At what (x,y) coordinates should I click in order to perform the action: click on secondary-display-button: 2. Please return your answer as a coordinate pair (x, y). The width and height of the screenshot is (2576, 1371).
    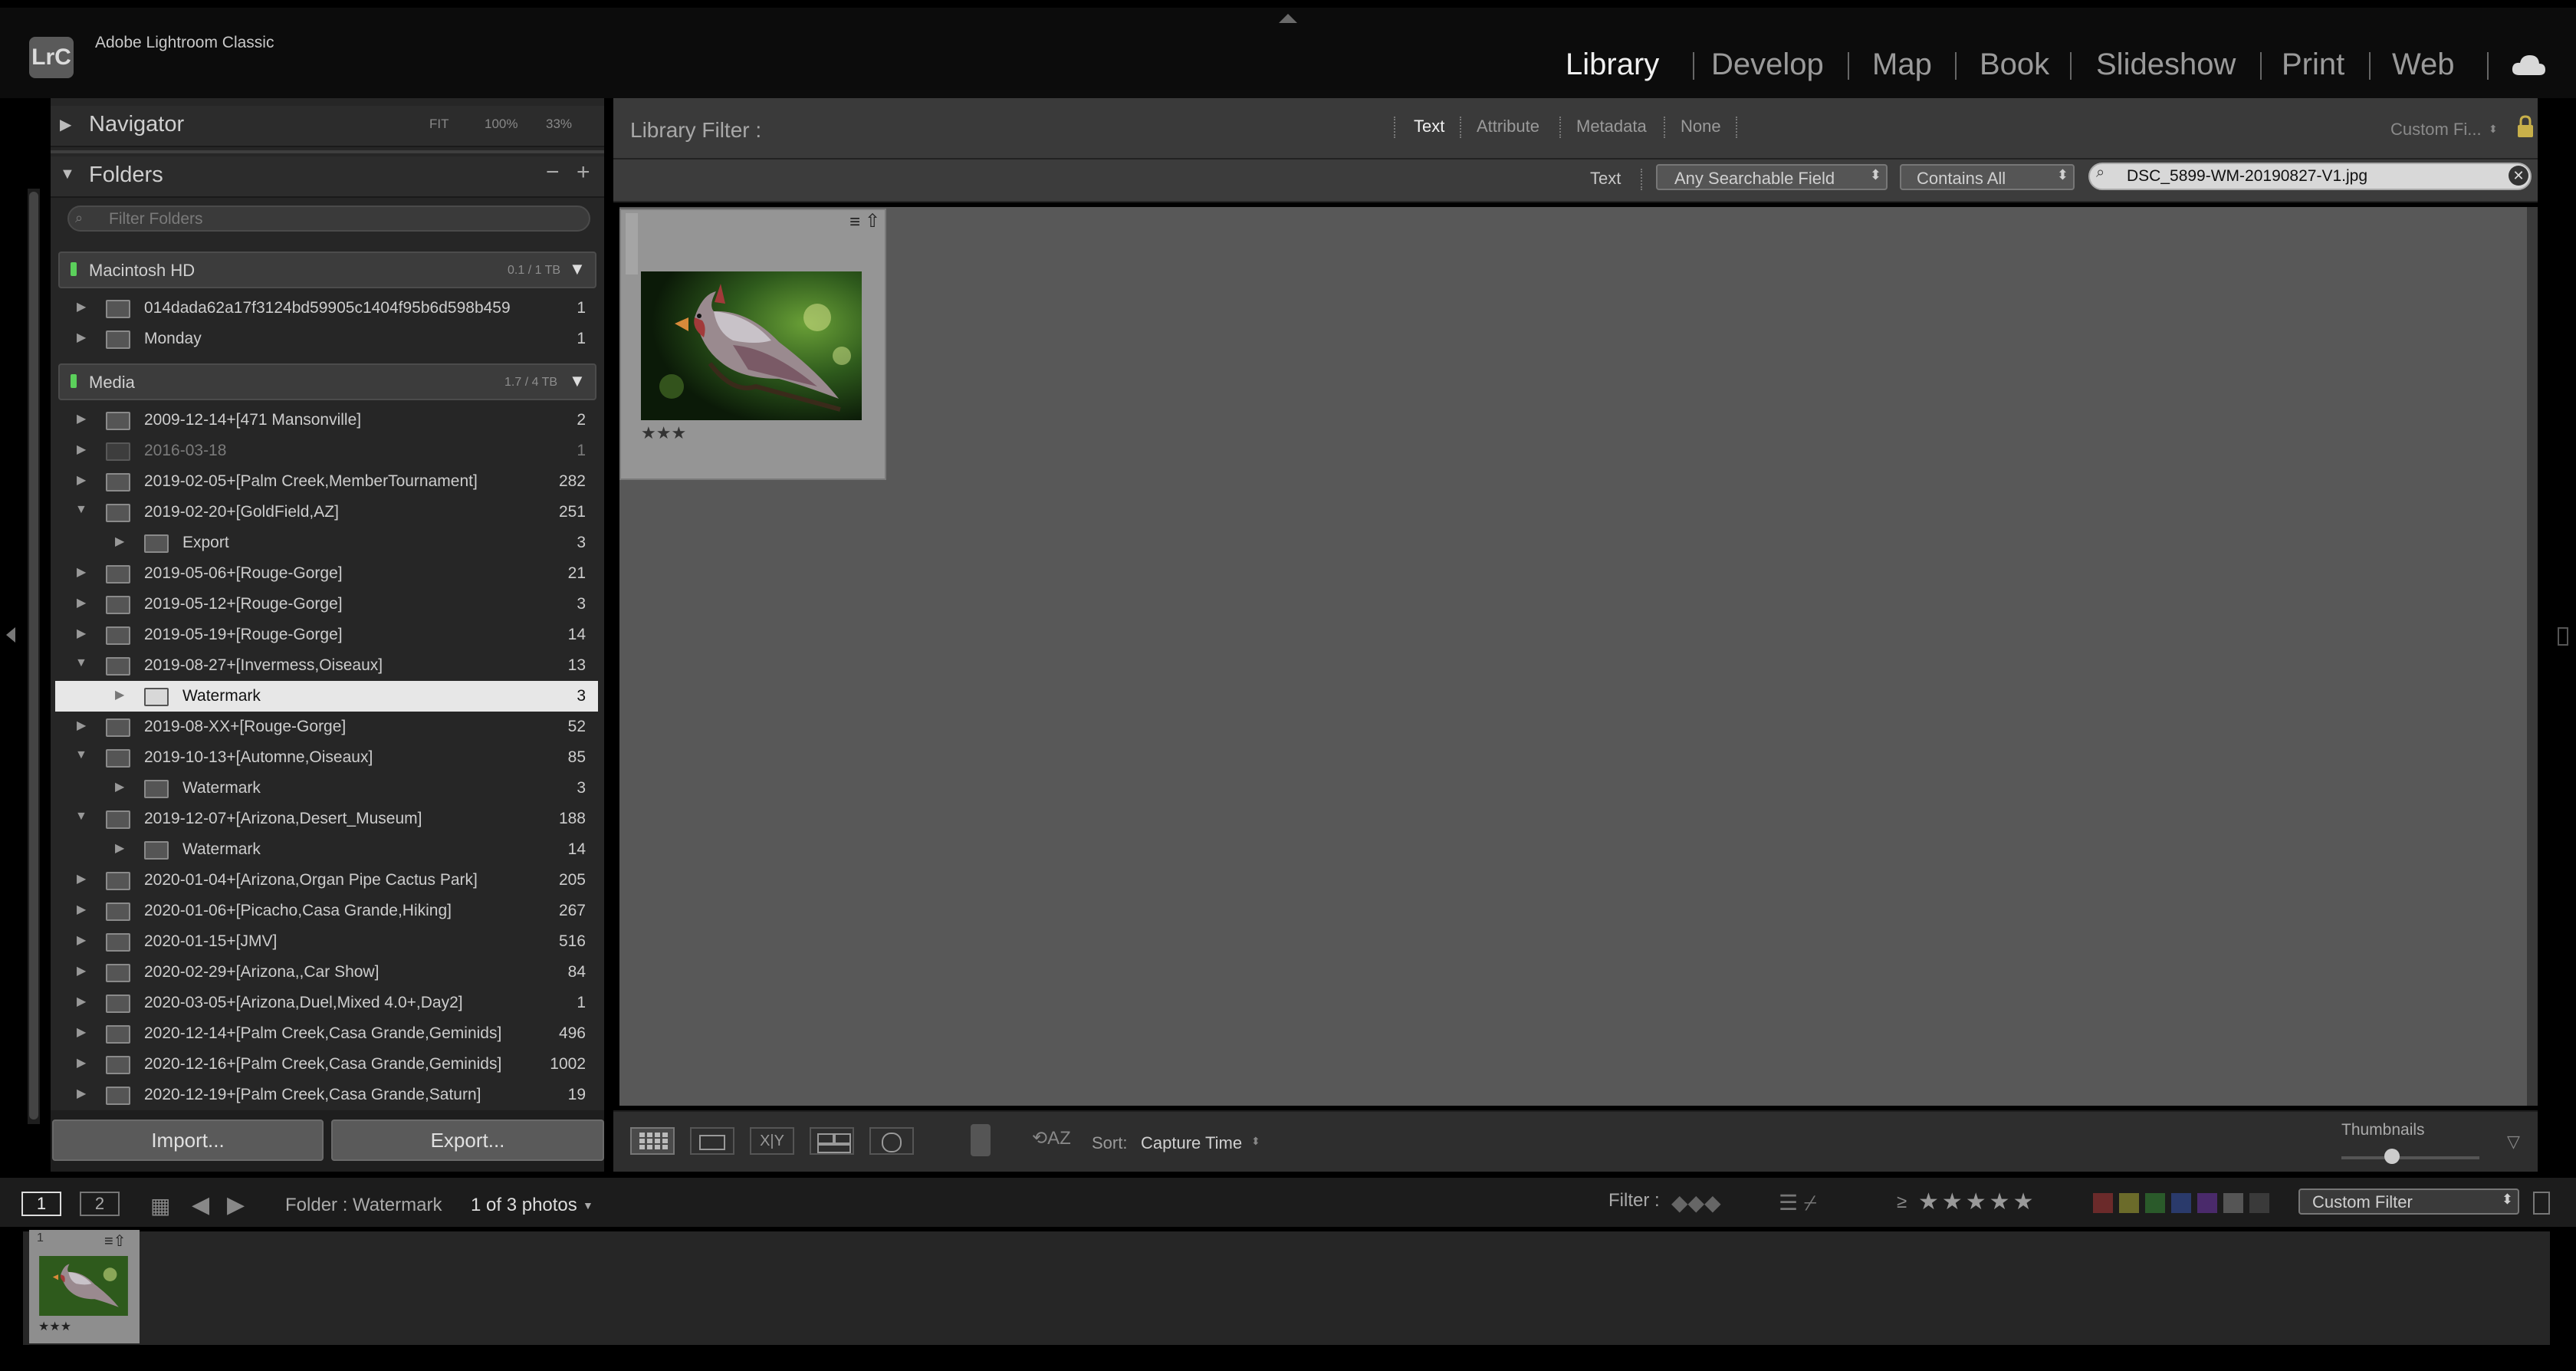
    Looking at the image, I should click on (100, 1204).